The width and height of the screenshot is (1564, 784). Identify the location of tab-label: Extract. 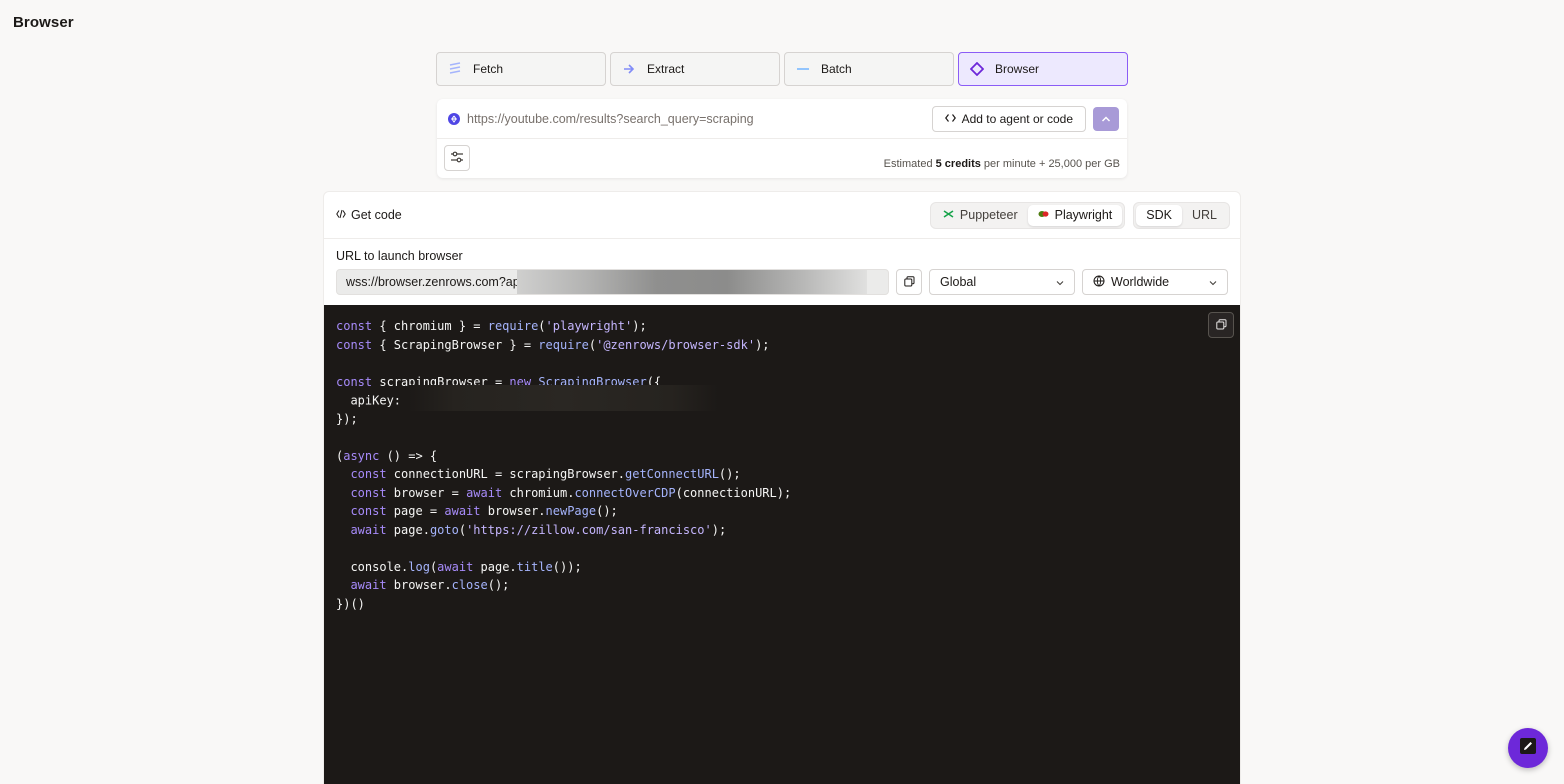
(666, 69).